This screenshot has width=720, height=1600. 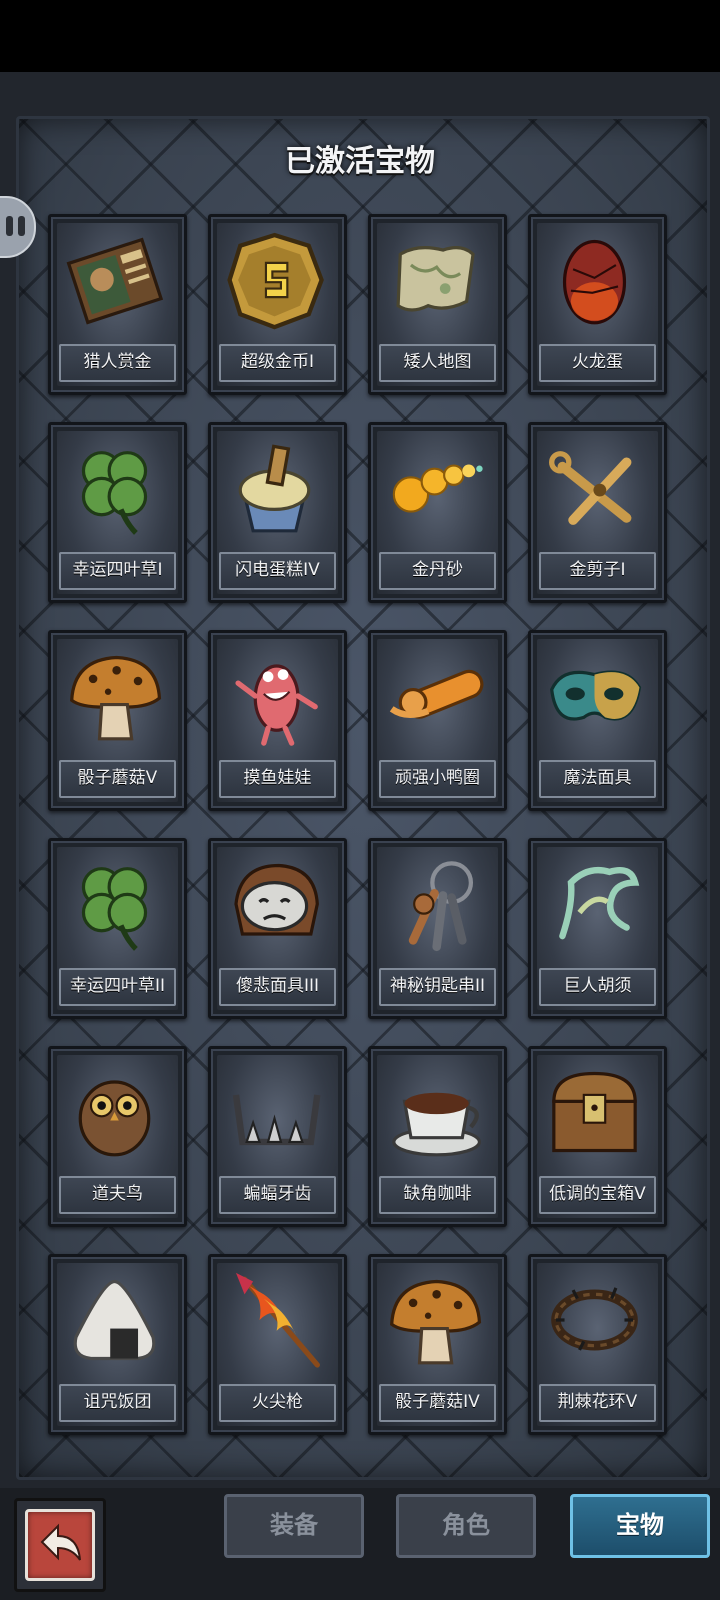 What do you see at coordinates (115, 281) in the screenshot?
I see `bounty-poster-icon` at bounding box center [115, 281].